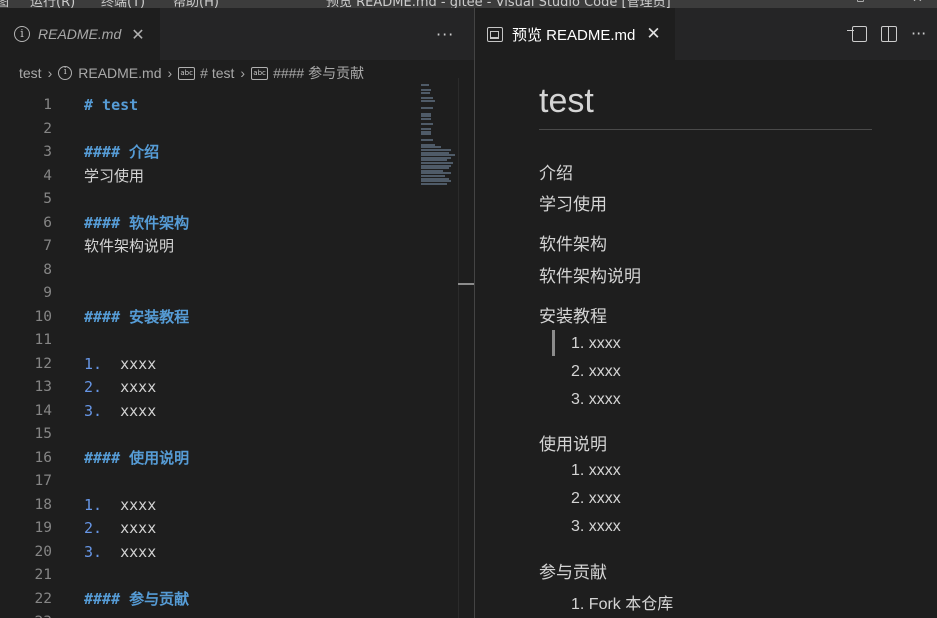 This screenshot has width=937, height=618. What do you see at coordinates (43, 457) in the screenshot?
I see `line-number: 16` at bounding box center [43, 457].